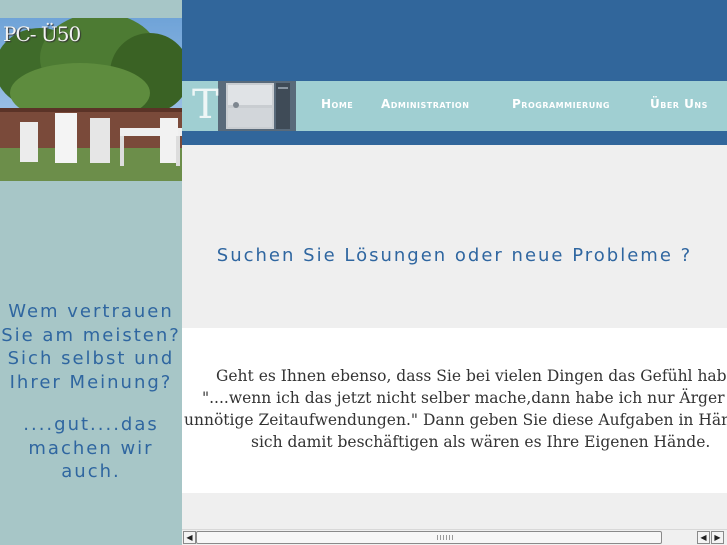 The image size is (727, 545). What do you see at coordinates (91, 335) in the screenshot?
I see `quote-line: Sie am meisten?` at bounding box center [91, 335].